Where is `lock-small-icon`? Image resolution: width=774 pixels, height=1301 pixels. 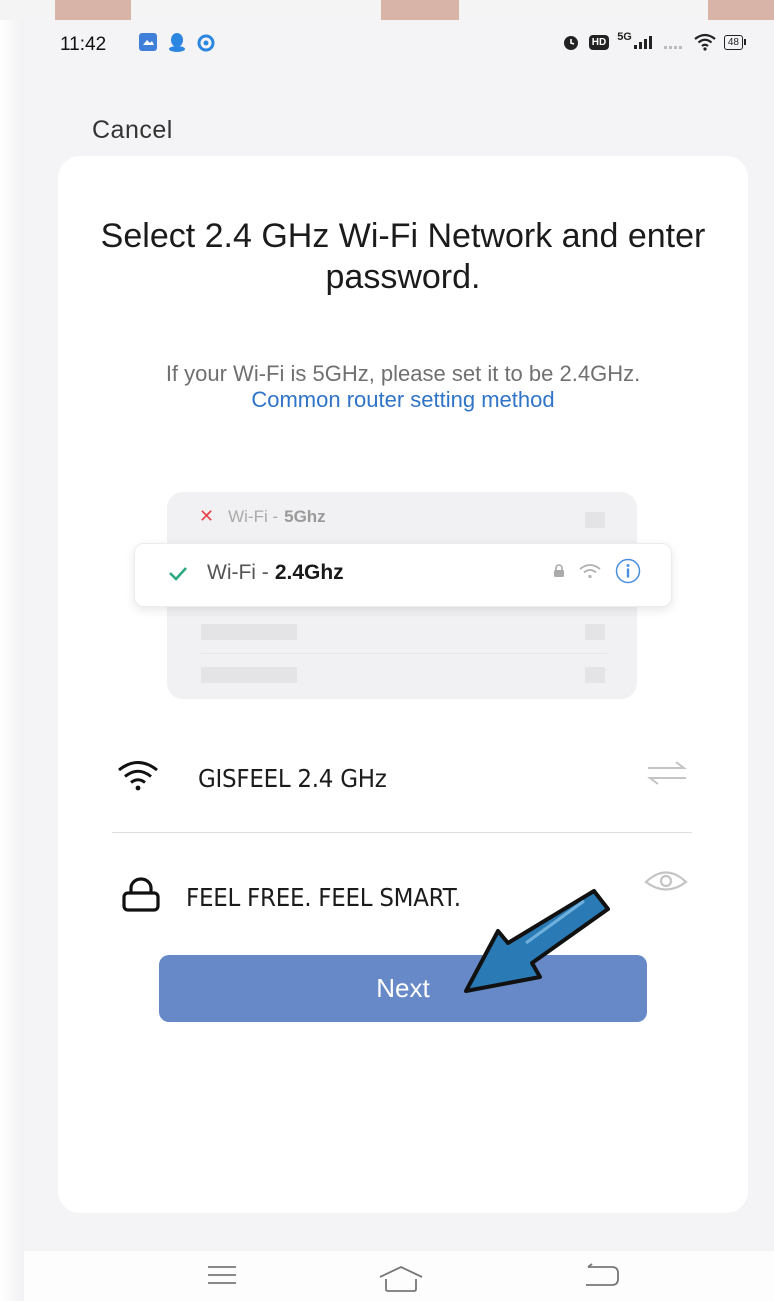 lock-small-icon is located at coordinates (559, 570).